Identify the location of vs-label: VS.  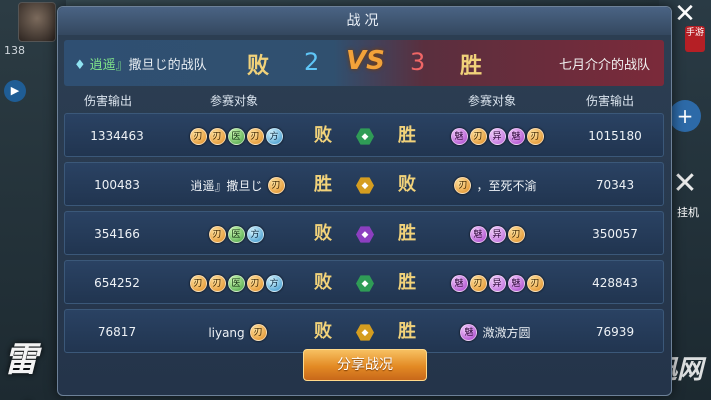
(365, 61).